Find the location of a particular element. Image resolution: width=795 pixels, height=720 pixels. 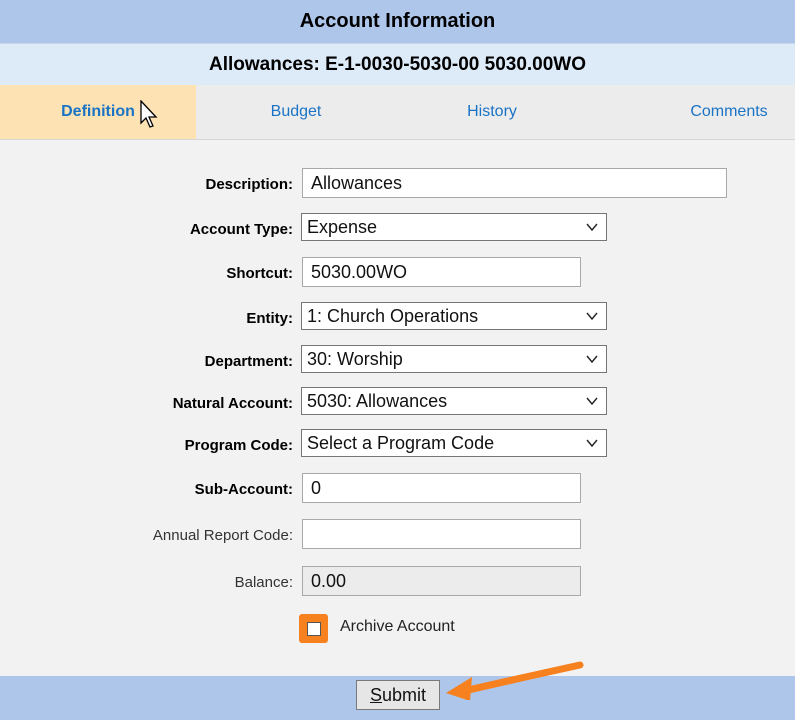

entity-label: Entity: is located at coordinates (269, 318).